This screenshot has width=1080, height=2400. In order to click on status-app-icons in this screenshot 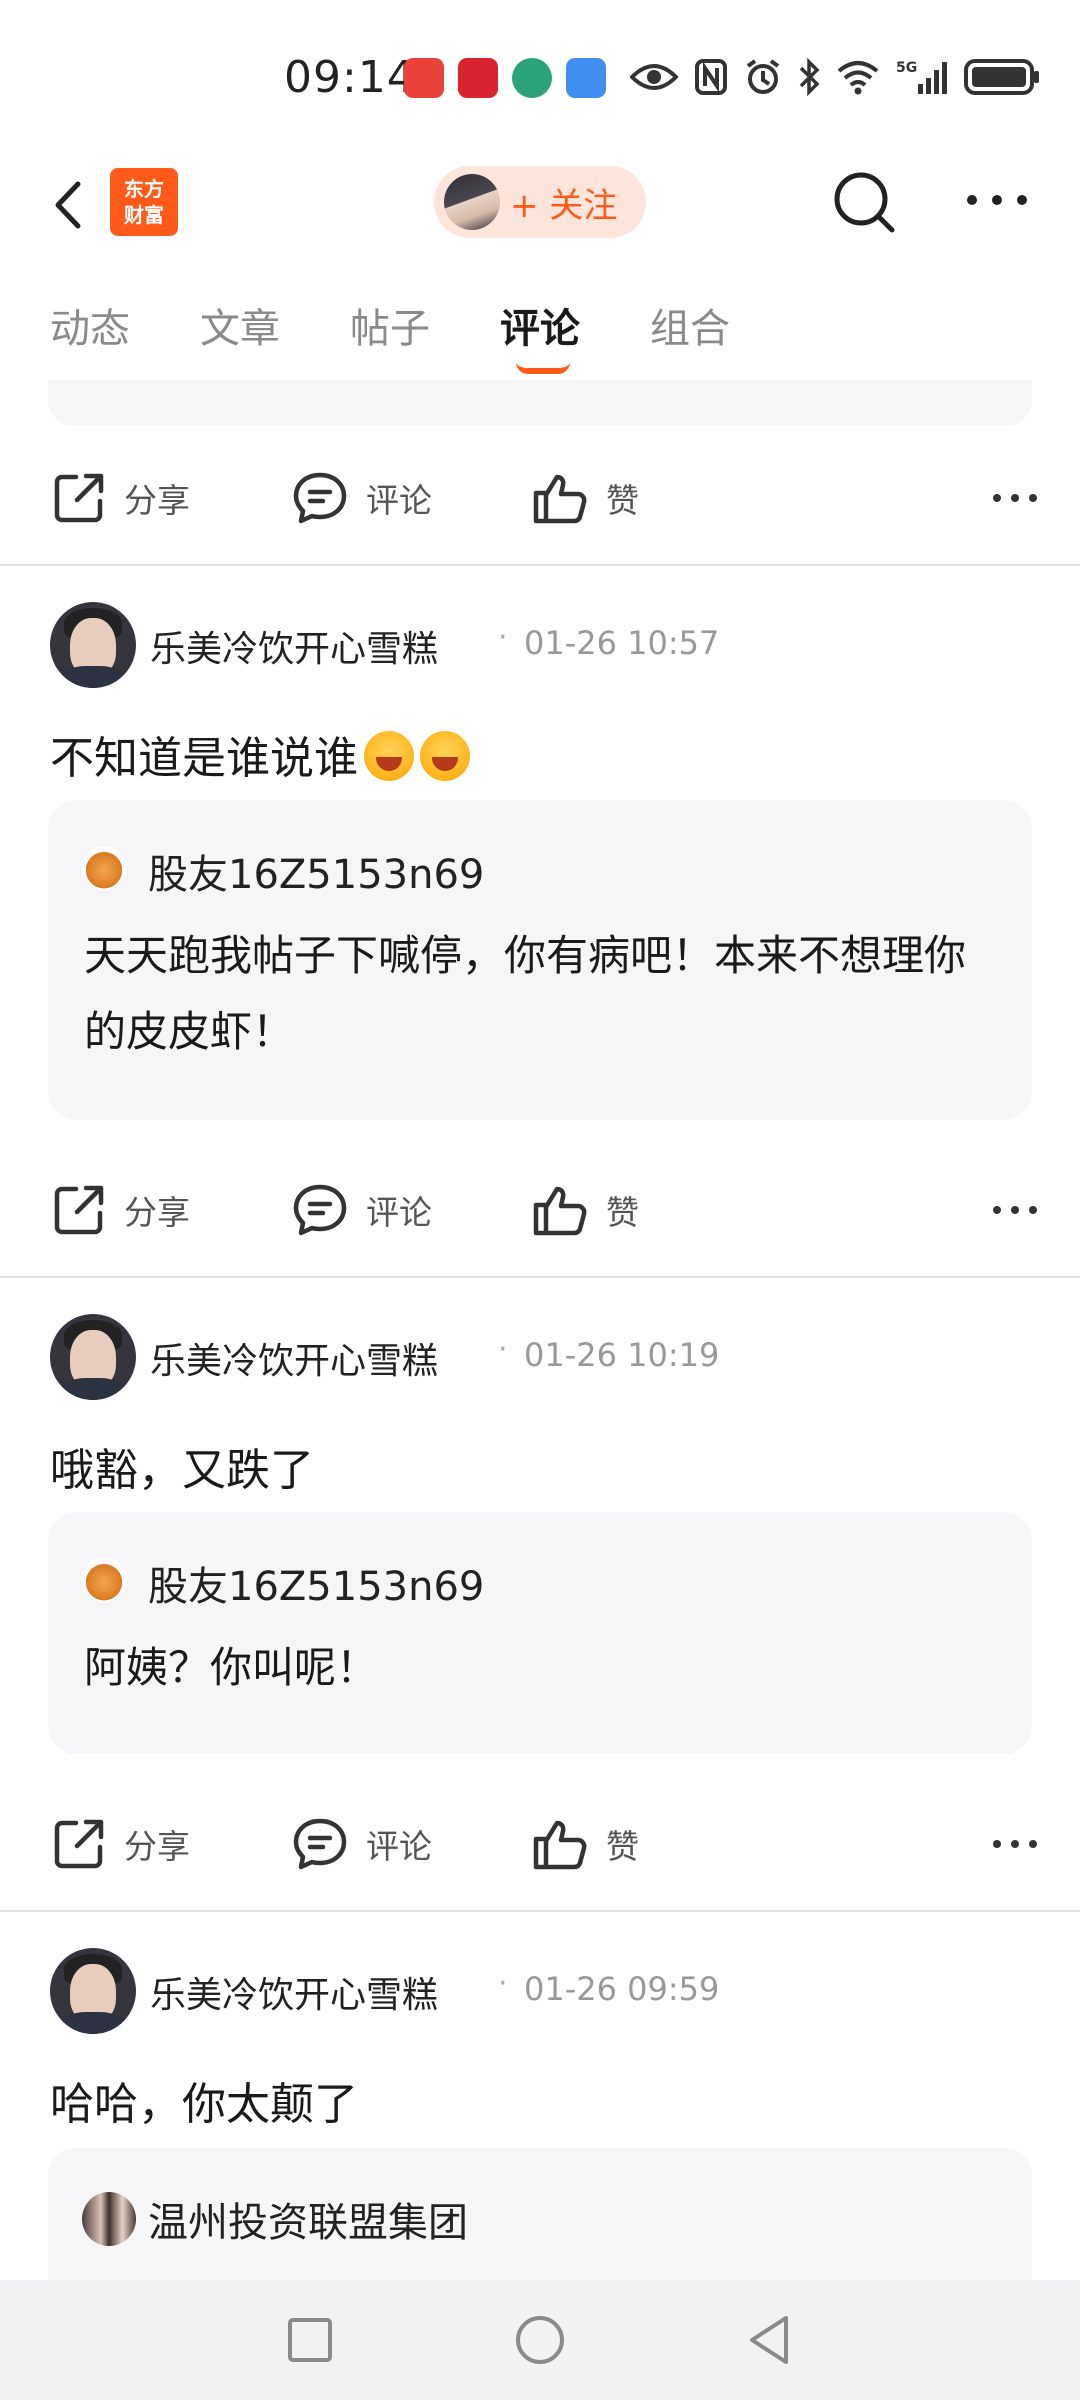, I will do `click(505, 78)`.